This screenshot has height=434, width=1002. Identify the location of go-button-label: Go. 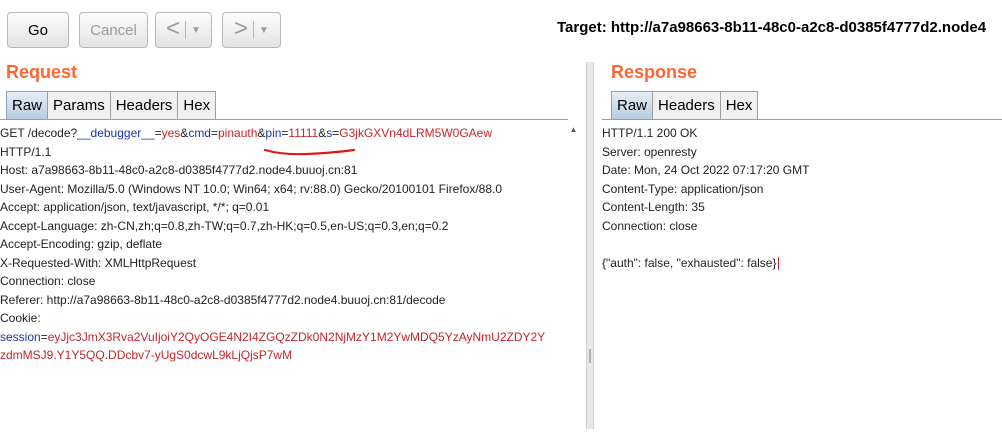
(37, 30).